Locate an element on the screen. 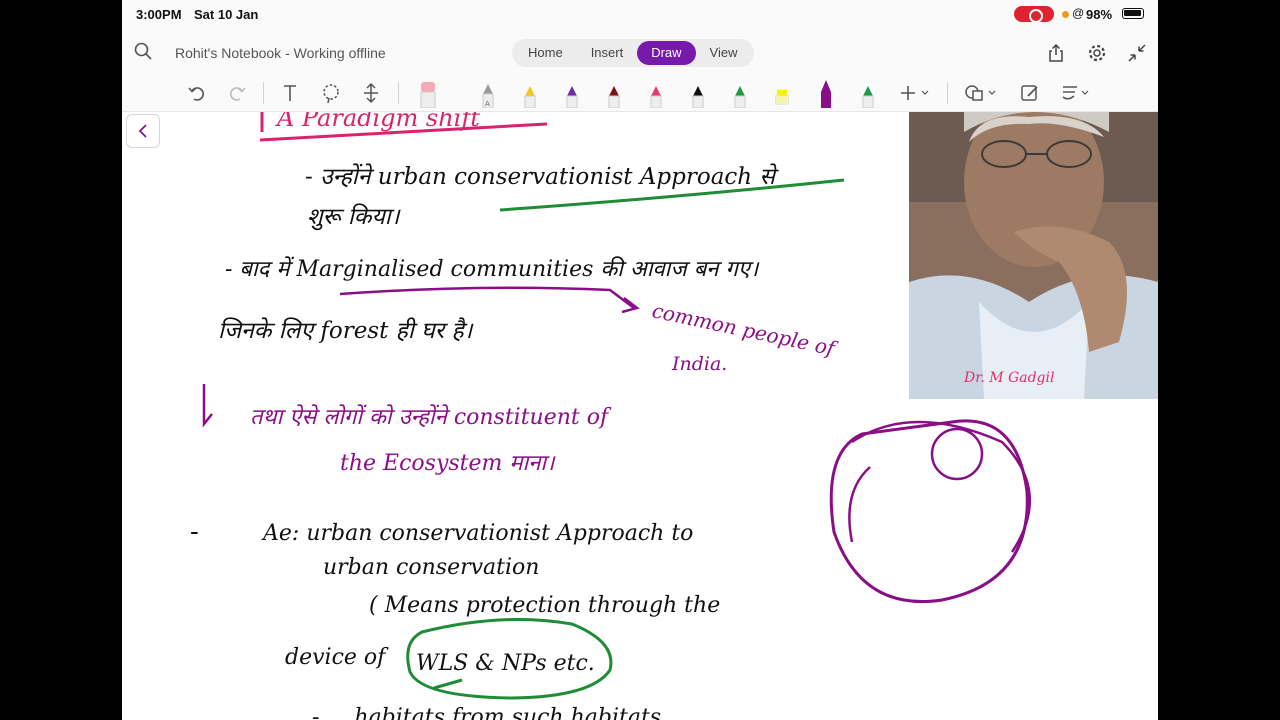 The width and height of the screenshot is (1280, 720). pen-green-2-icon is located at coordinates (868, 94).